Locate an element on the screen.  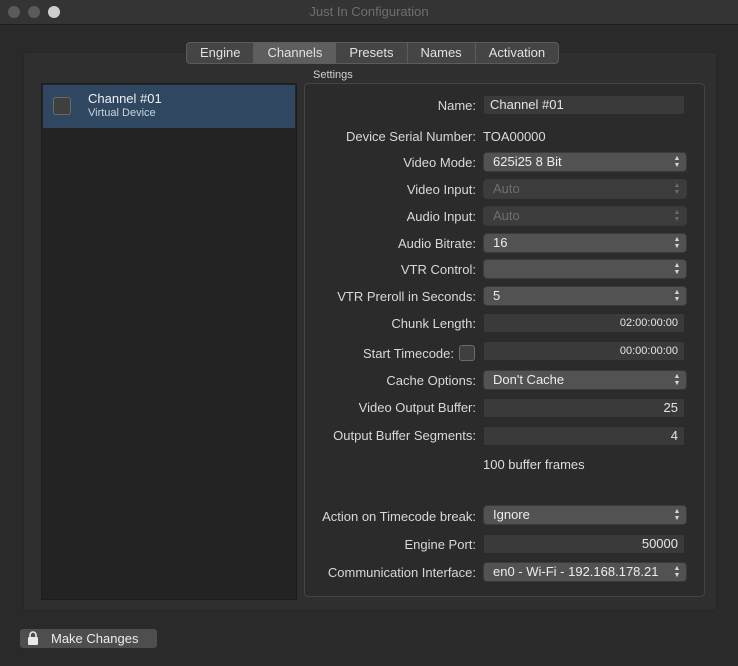
video-mode-popup: 625i25 8 Bit ▲ ▼ is located at coordinates (585, 162).